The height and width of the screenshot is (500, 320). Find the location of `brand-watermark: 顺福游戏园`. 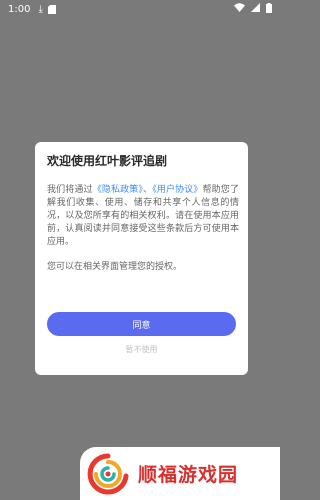

brand-watermark: 顺福游戏园 is located at coordinates (180, 473).